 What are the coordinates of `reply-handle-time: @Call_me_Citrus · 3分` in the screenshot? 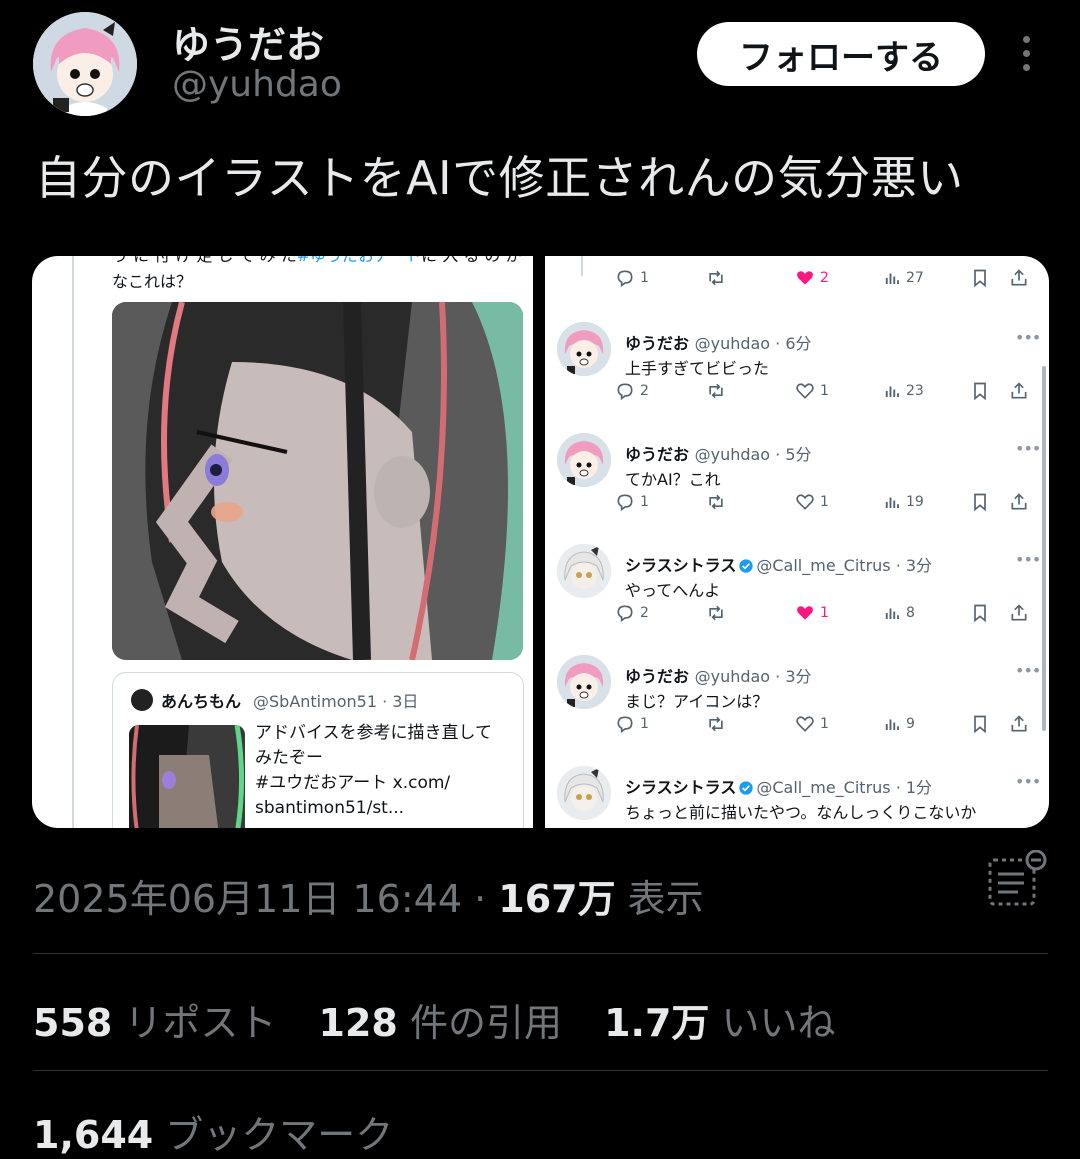 It's located at (844, 565).